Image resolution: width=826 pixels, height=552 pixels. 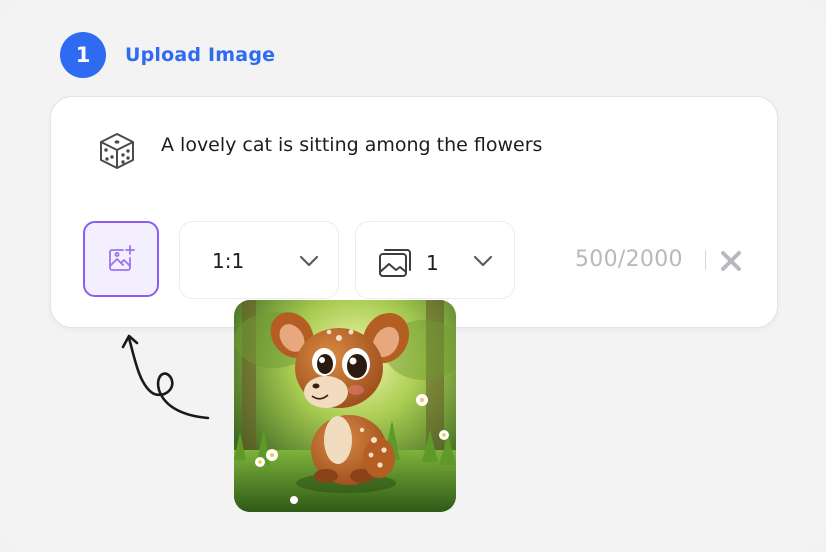 What do you see at coordinates (259, 260) in the screenshot?
I see `aspect-ratio-select: 1:1` at bounding box center [259, 260].